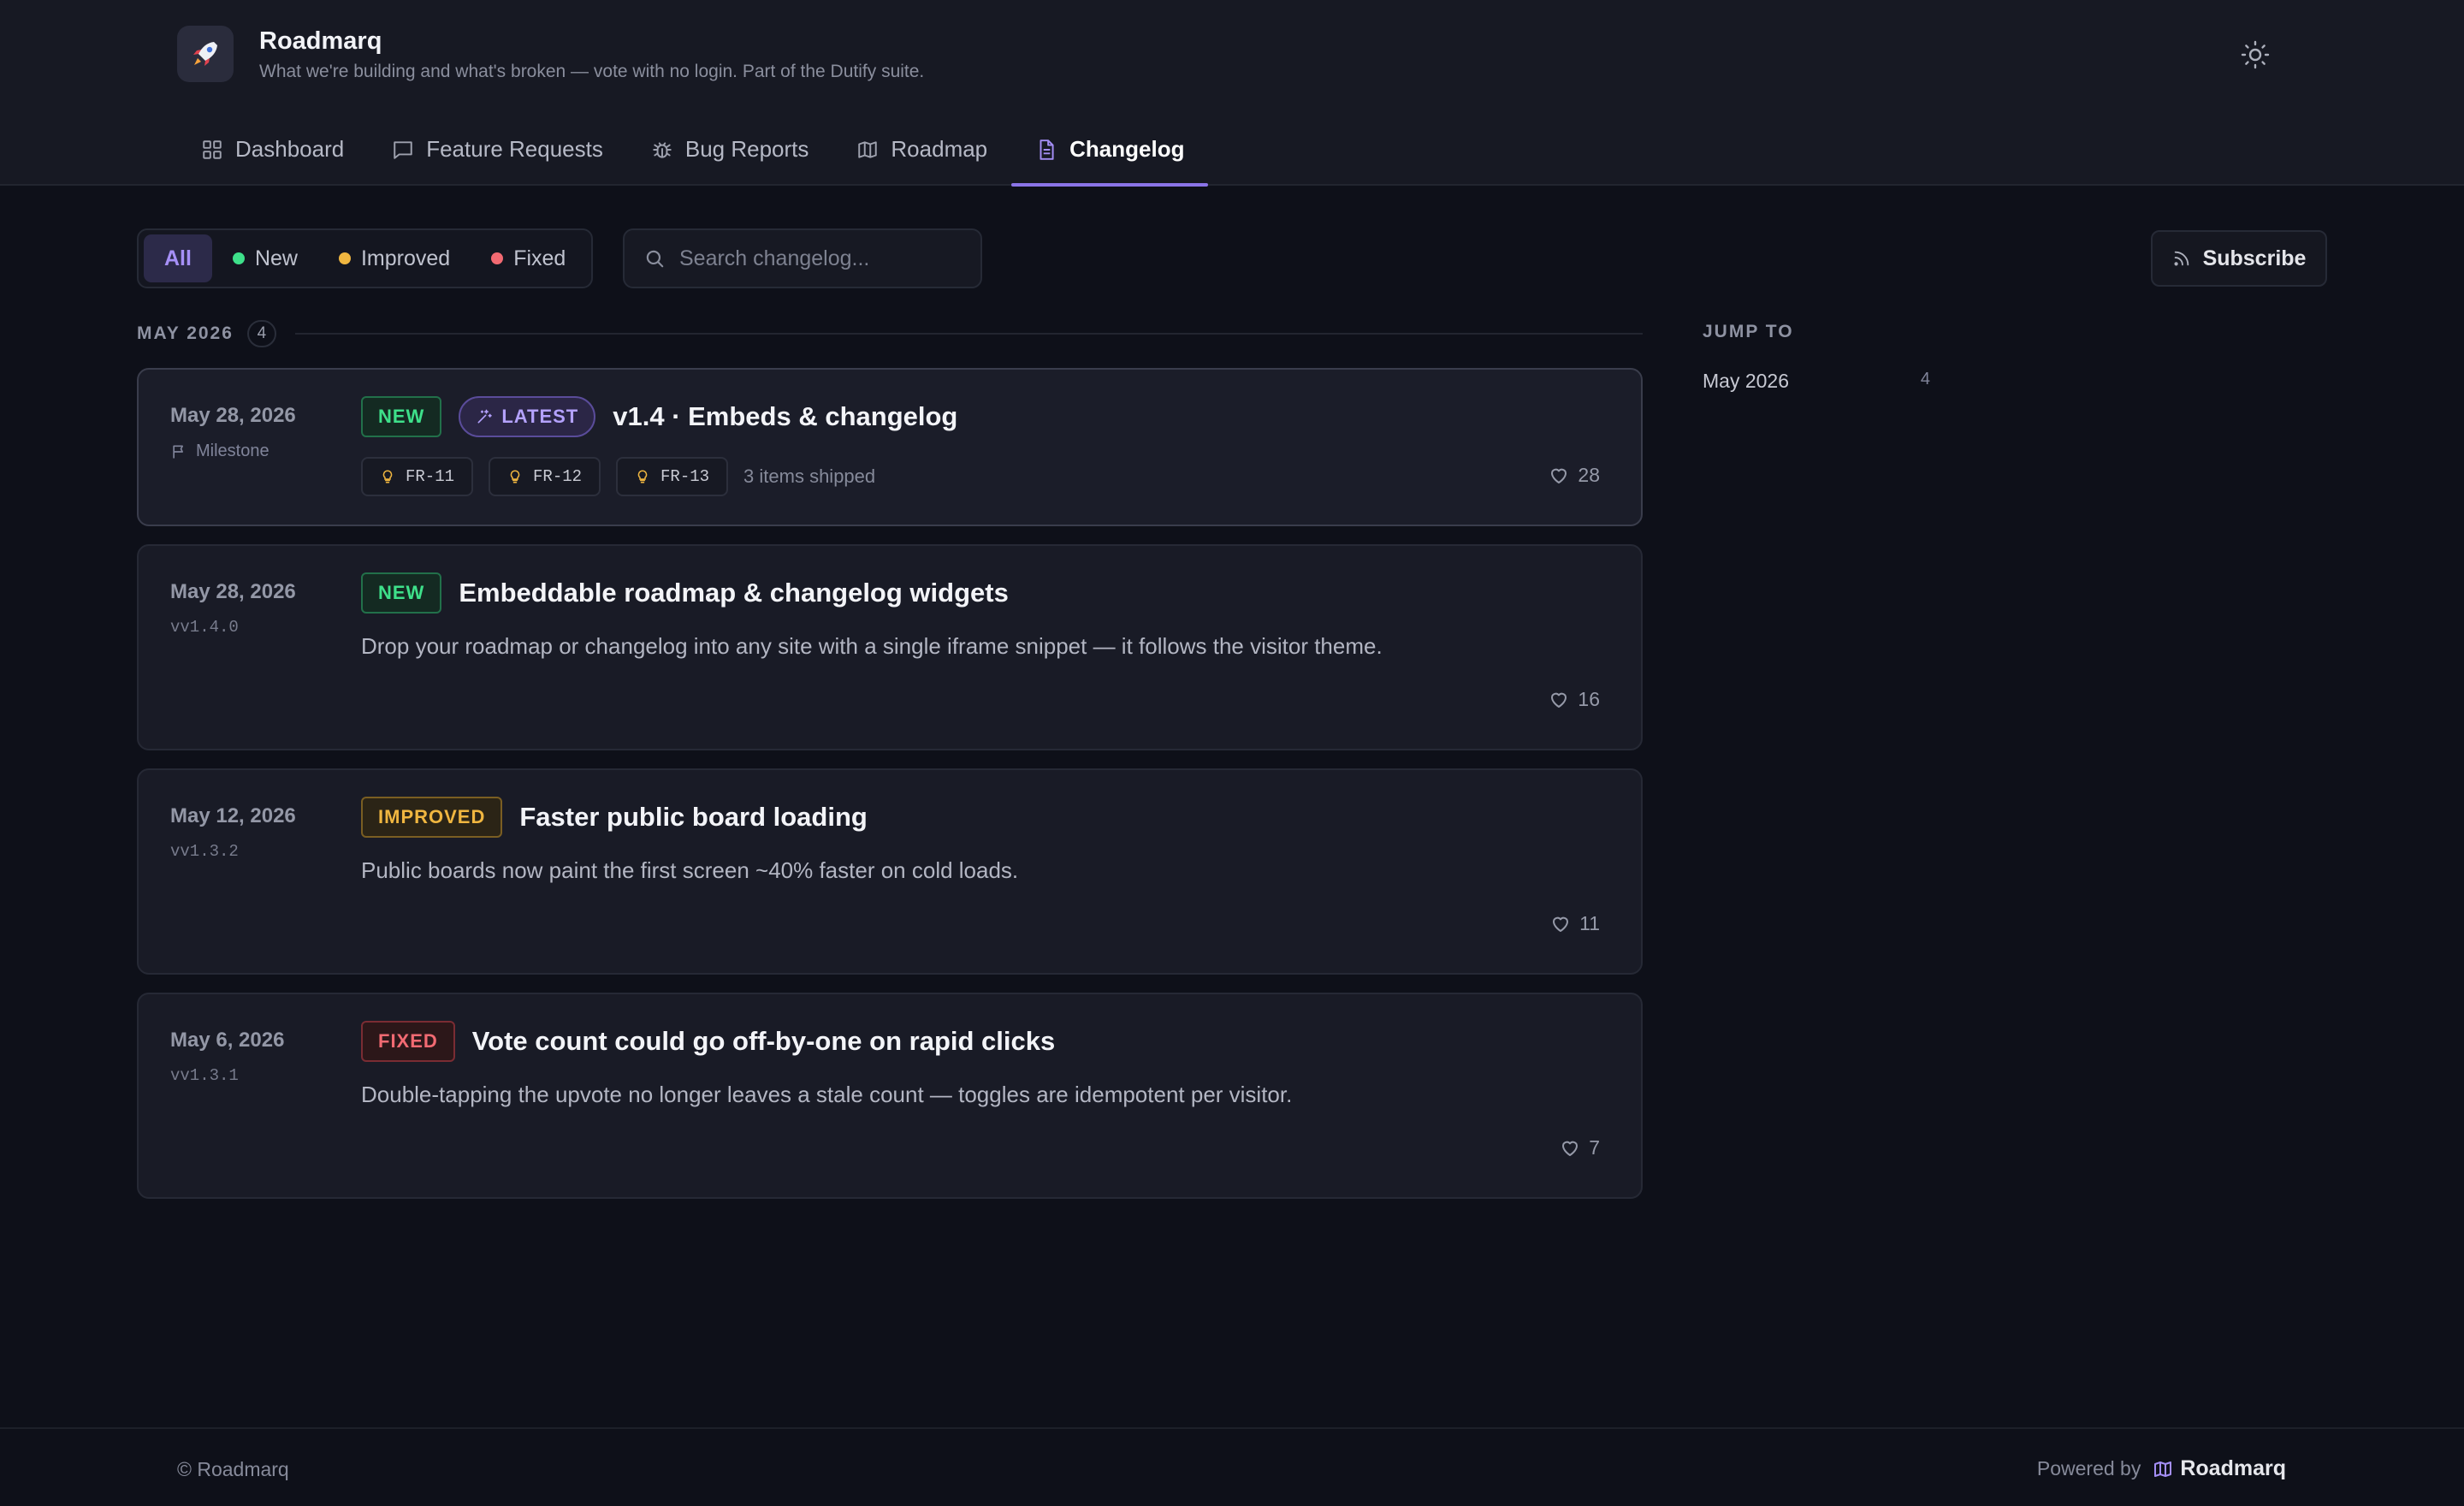 The height and width of the screenshot is (1506, 2464). Describe the element at coordinates (276, 258) in the screenshot. I see `filter-label: New` at that location.